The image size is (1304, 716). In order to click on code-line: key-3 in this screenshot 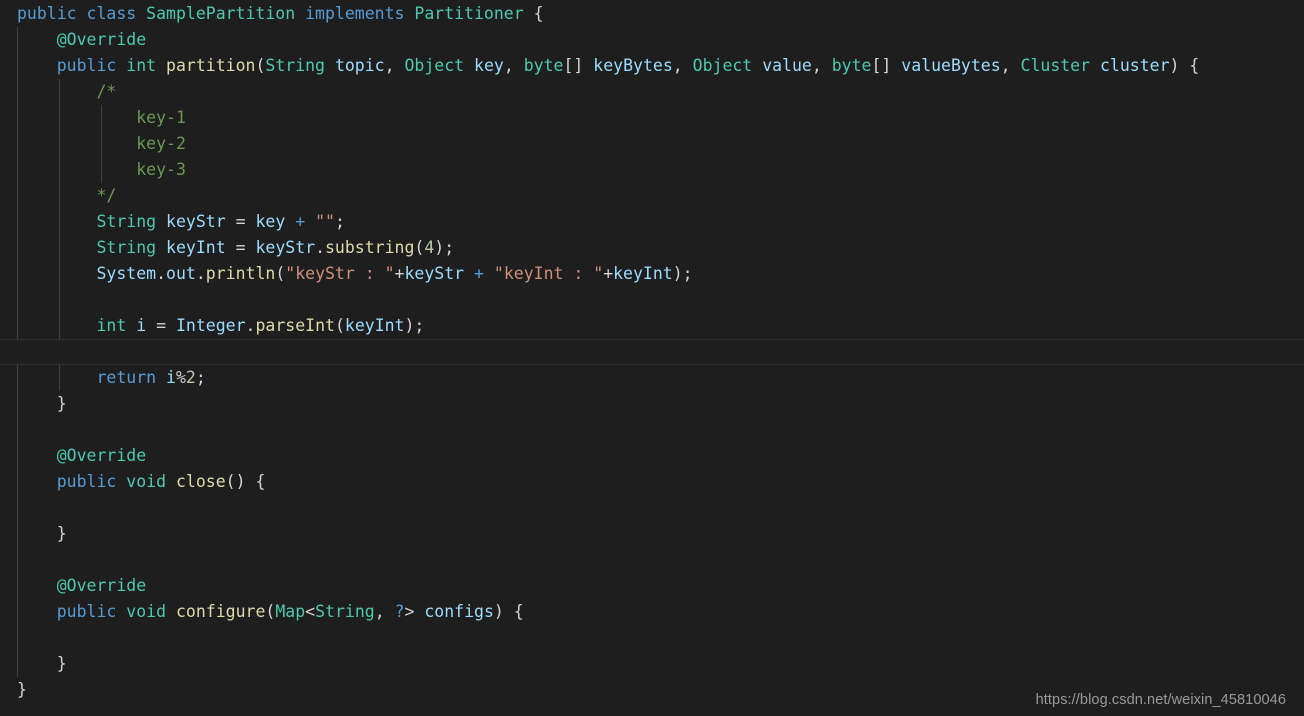, I will do `click(652, 170)`.